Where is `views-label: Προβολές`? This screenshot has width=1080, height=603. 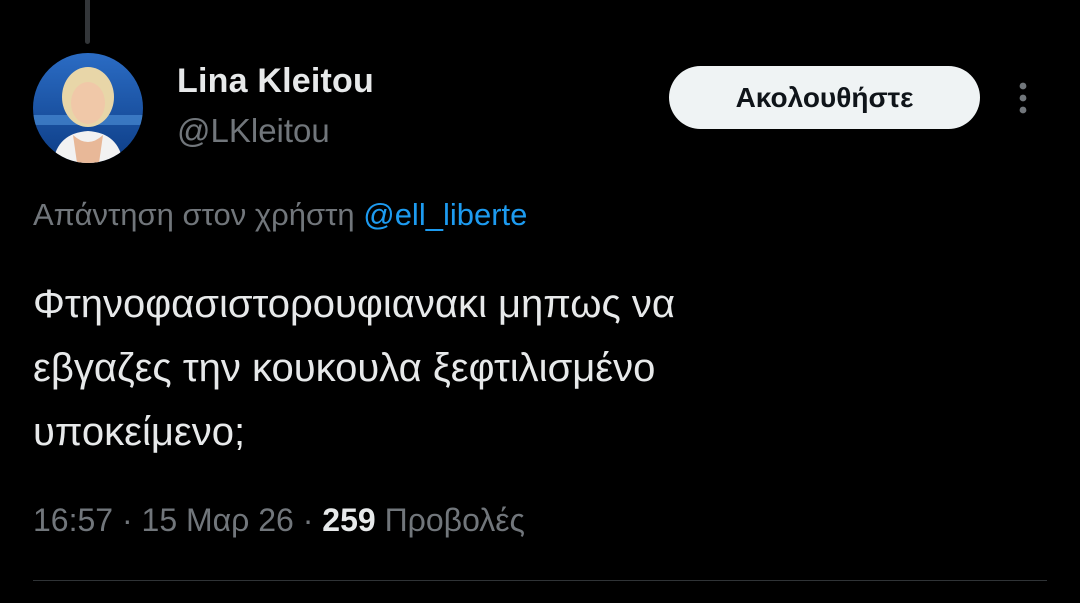 views-label: Προβολές is located at coordinates (454, 520).